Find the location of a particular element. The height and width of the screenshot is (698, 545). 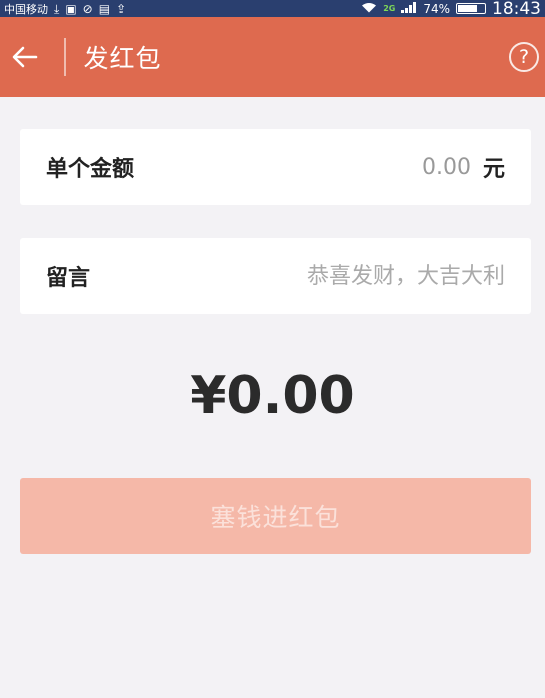

header-divider is located at coordinates (65, 57).